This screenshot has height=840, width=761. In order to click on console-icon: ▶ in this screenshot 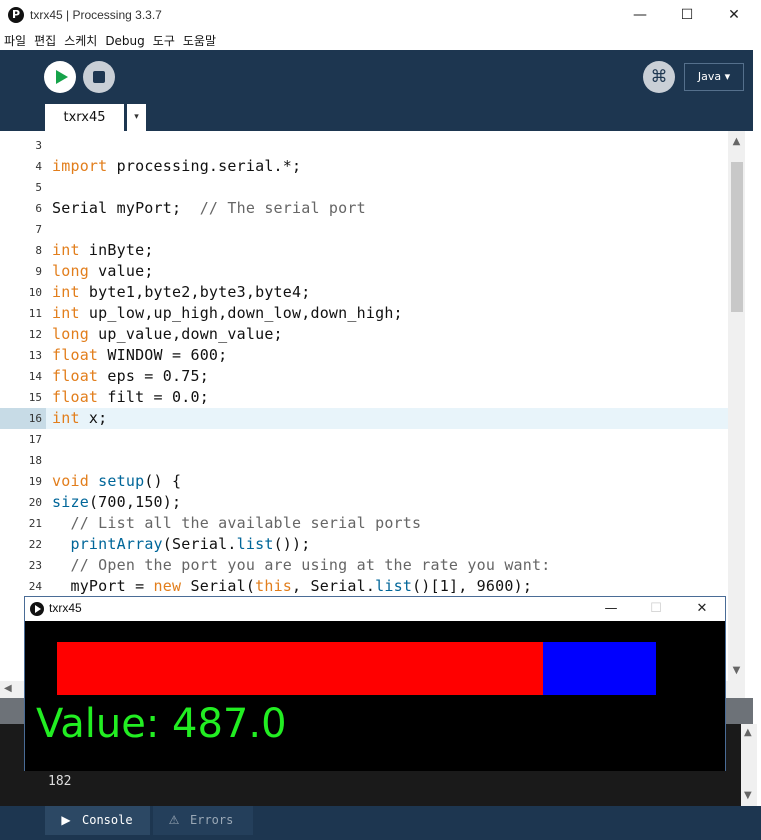, I will do `click(66, 820)`.